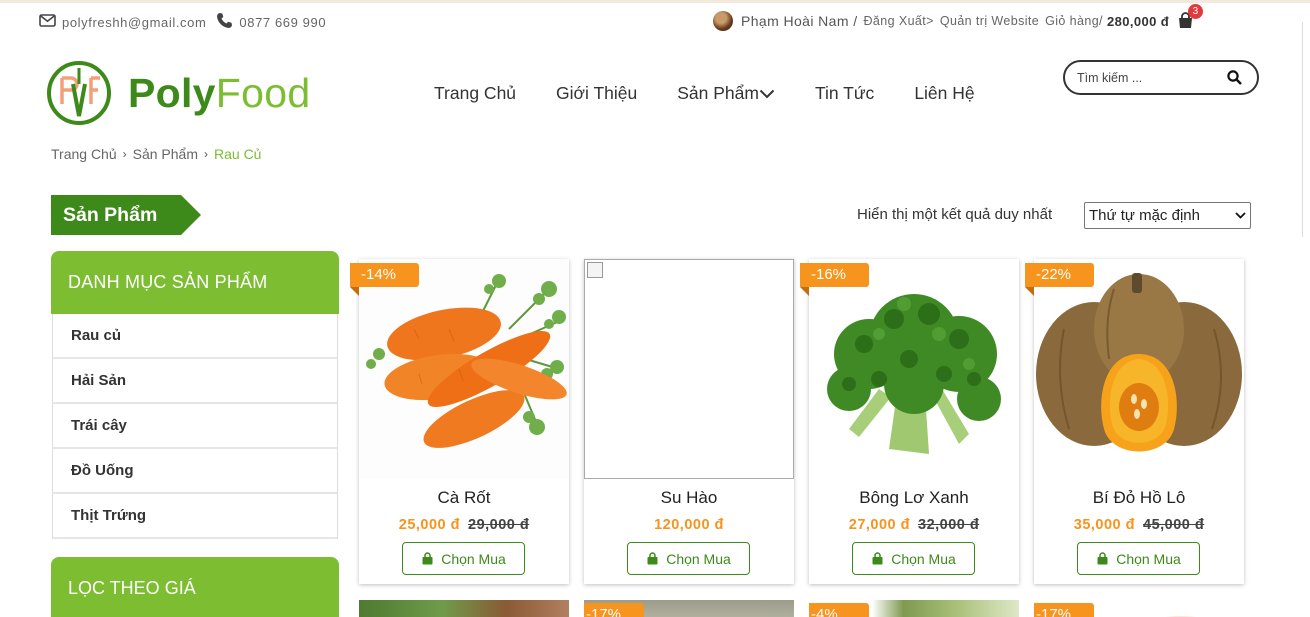 The image size is (1310, 617). Describe the element at coordinates (655, 1) in the screenshot. I see `top-accent-line` at that location.